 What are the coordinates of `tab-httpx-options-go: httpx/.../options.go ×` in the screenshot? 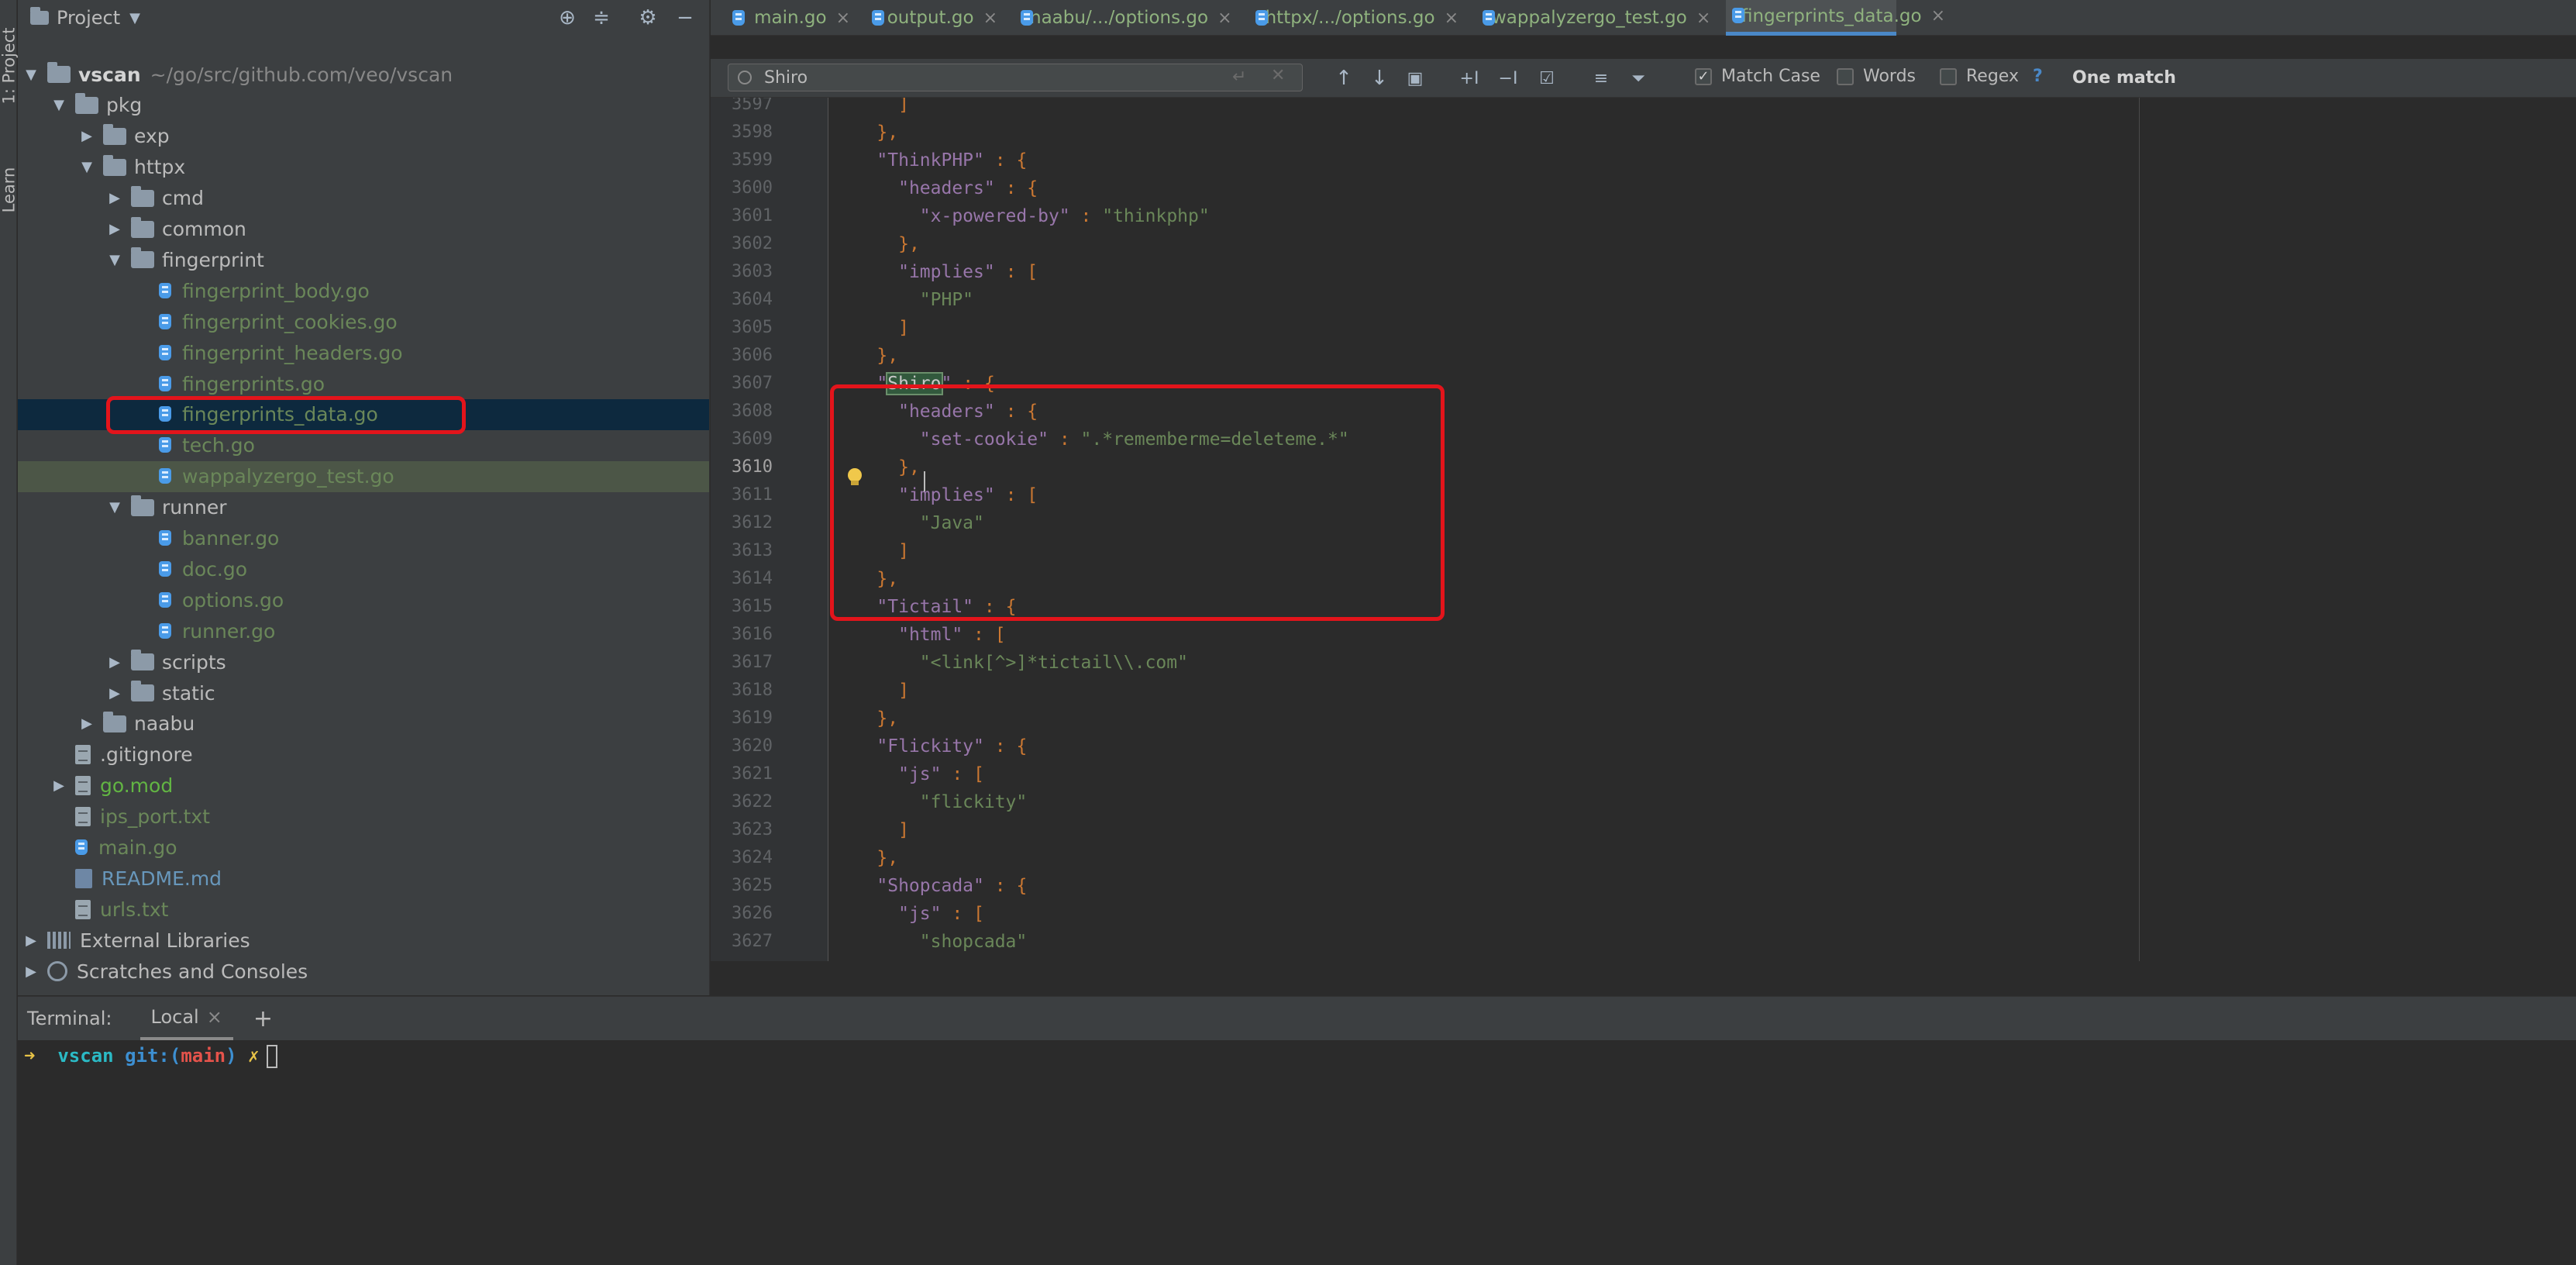 It's located at (1353, 18).